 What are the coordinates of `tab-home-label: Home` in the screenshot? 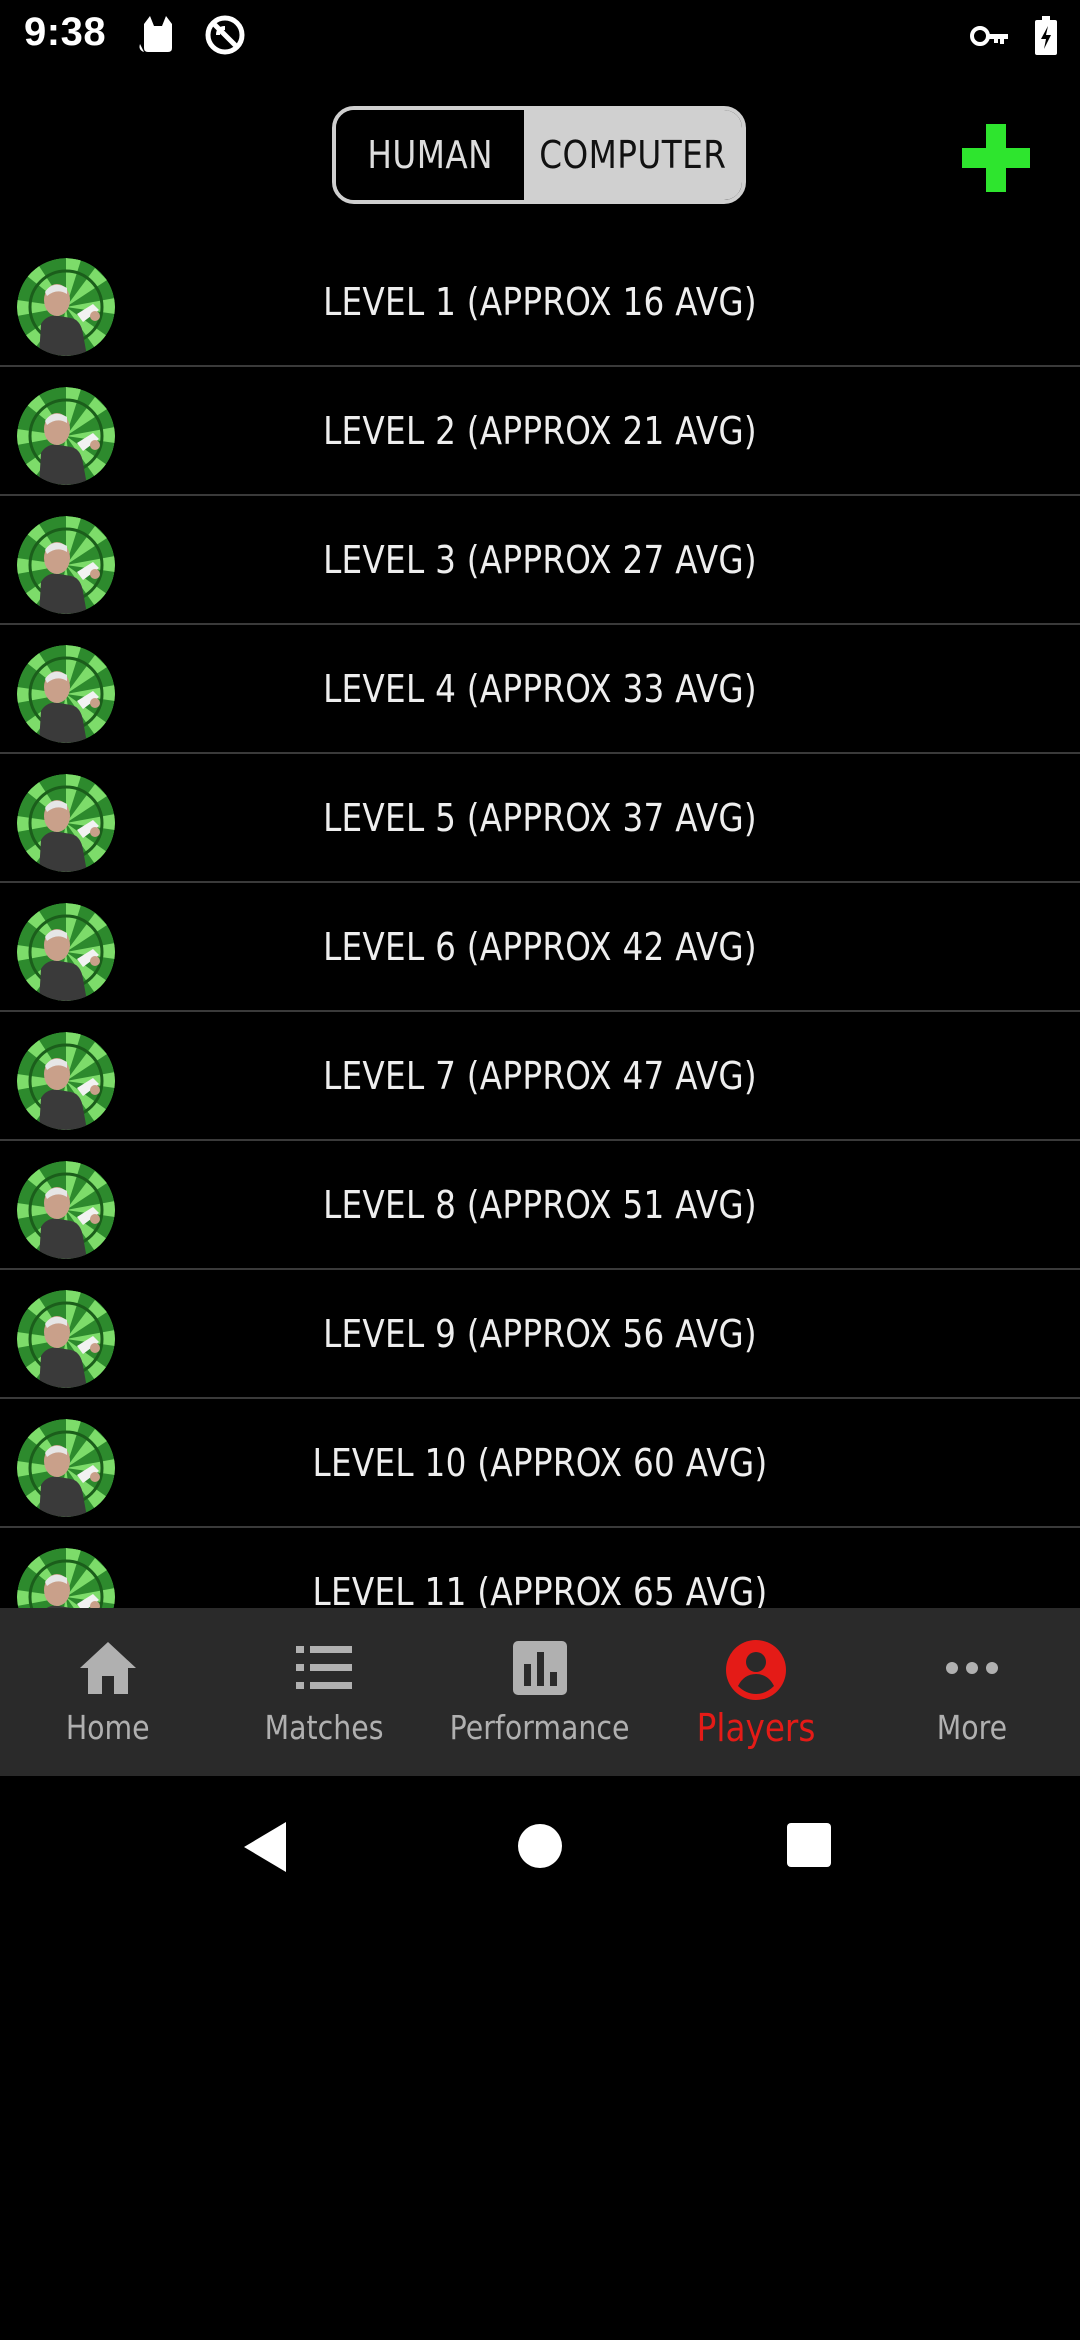 It's located at (108, 1727).